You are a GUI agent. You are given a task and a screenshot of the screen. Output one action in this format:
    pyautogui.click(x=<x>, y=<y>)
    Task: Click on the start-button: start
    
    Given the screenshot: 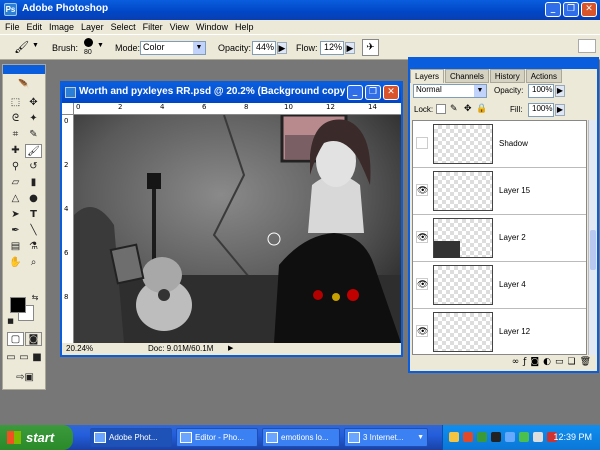 What is the action you would take?
    pyautogui.click(x=36, y=437)
    